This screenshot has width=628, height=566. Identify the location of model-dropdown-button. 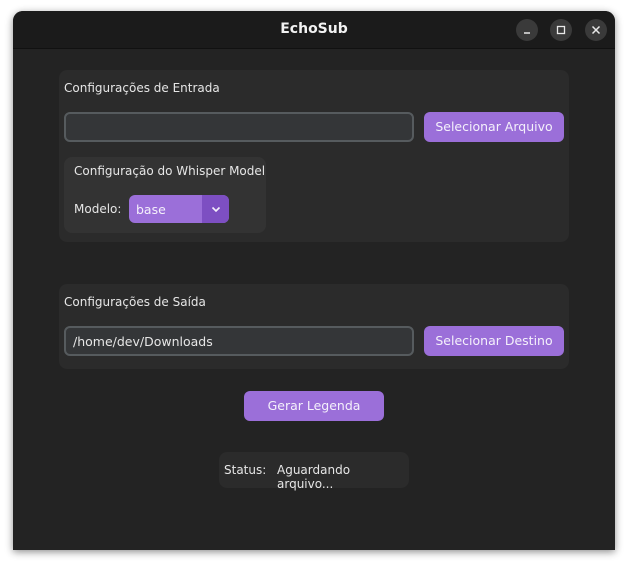
(215, 209).